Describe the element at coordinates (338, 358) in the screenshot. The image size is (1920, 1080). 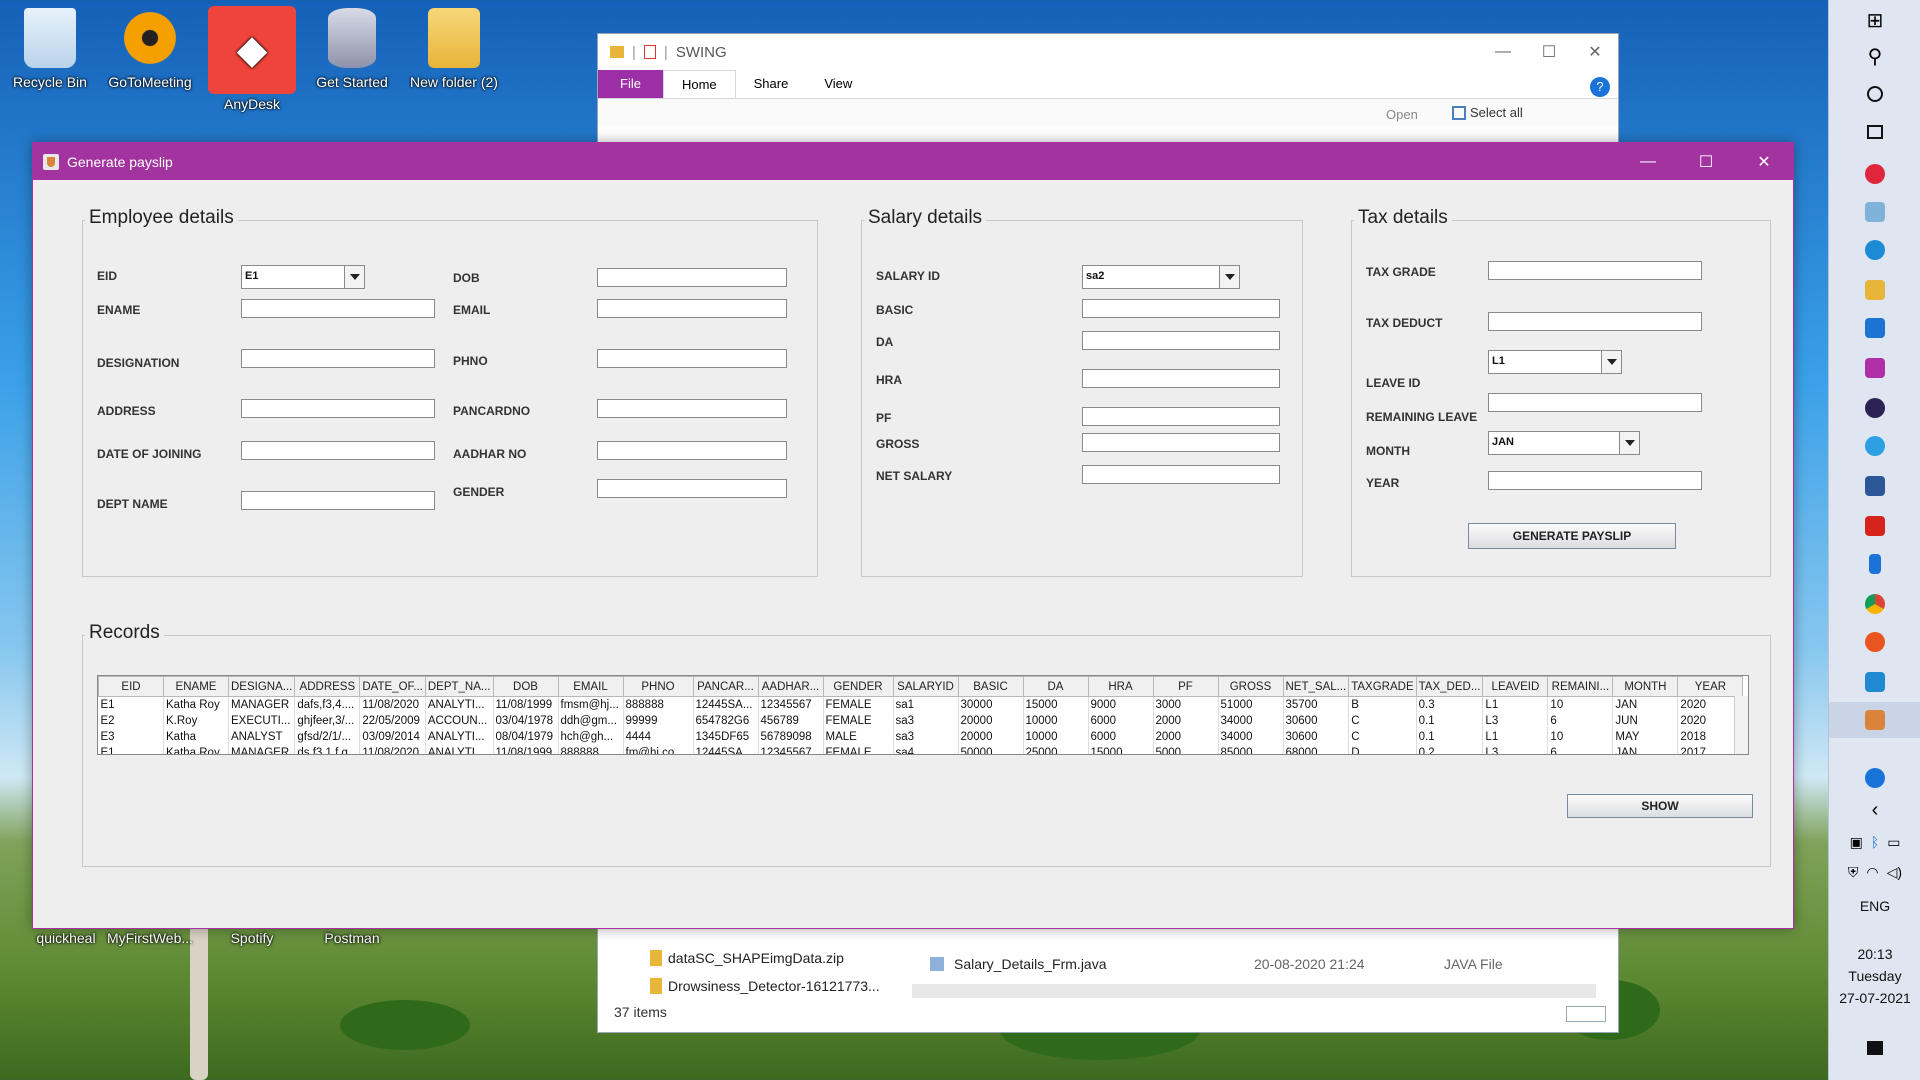
I see `designation-field` at that location.